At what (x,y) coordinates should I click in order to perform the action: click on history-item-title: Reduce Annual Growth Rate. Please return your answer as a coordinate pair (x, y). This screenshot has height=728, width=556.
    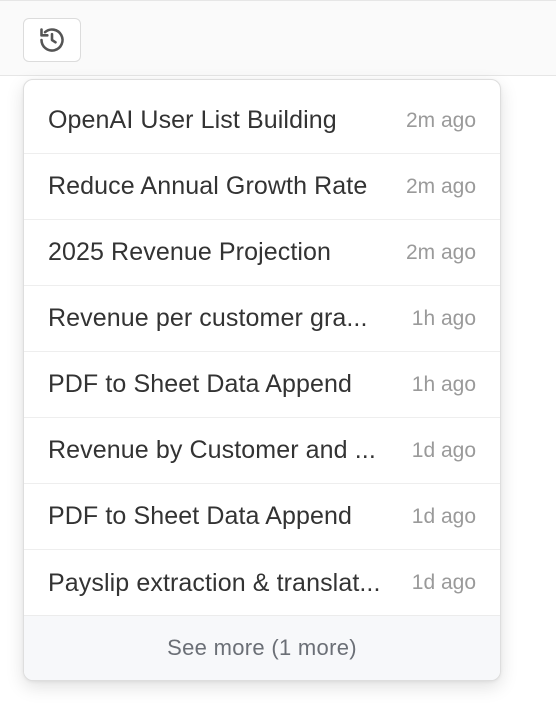
    Looking at the image, I should click on (208, 186).